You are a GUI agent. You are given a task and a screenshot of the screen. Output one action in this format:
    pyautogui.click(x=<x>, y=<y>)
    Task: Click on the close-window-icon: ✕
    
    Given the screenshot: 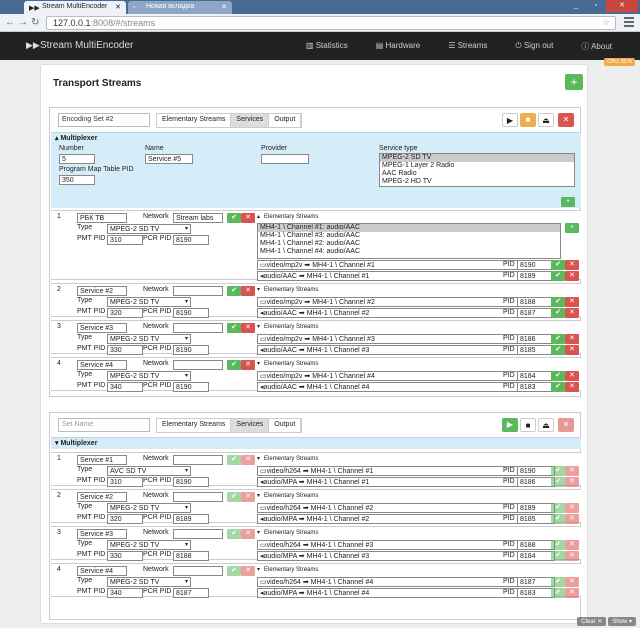 What is the action you would take?
    pyautogui.click(x=622, y=6)
    